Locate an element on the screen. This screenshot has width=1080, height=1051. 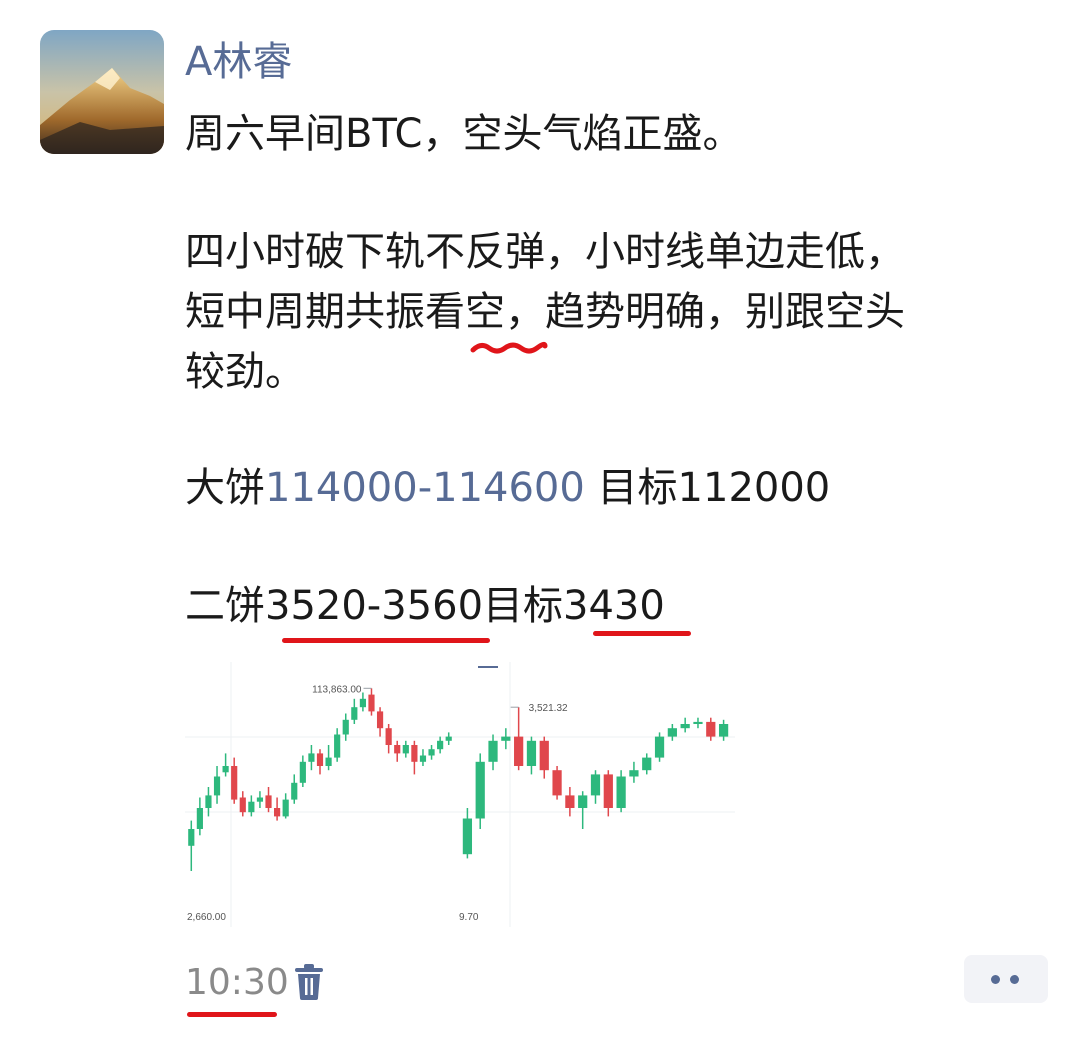
chart-image: 113,863.00 2,660.00 3,521.32 9.70 is located at coordinates (460, 794).